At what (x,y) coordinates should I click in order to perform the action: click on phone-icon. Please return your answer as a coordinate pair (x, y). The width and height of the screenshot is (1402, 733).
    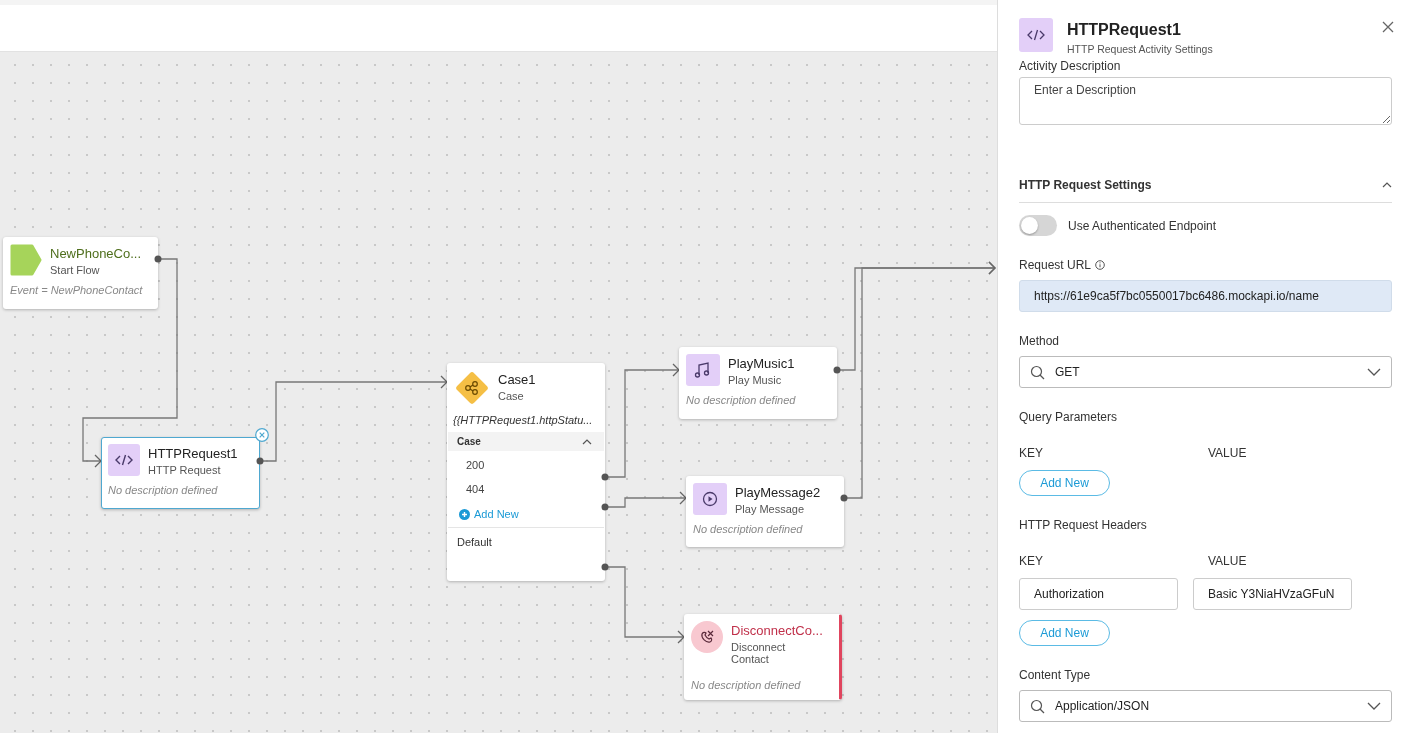
    Looking at the image, I should click on (707, 637).